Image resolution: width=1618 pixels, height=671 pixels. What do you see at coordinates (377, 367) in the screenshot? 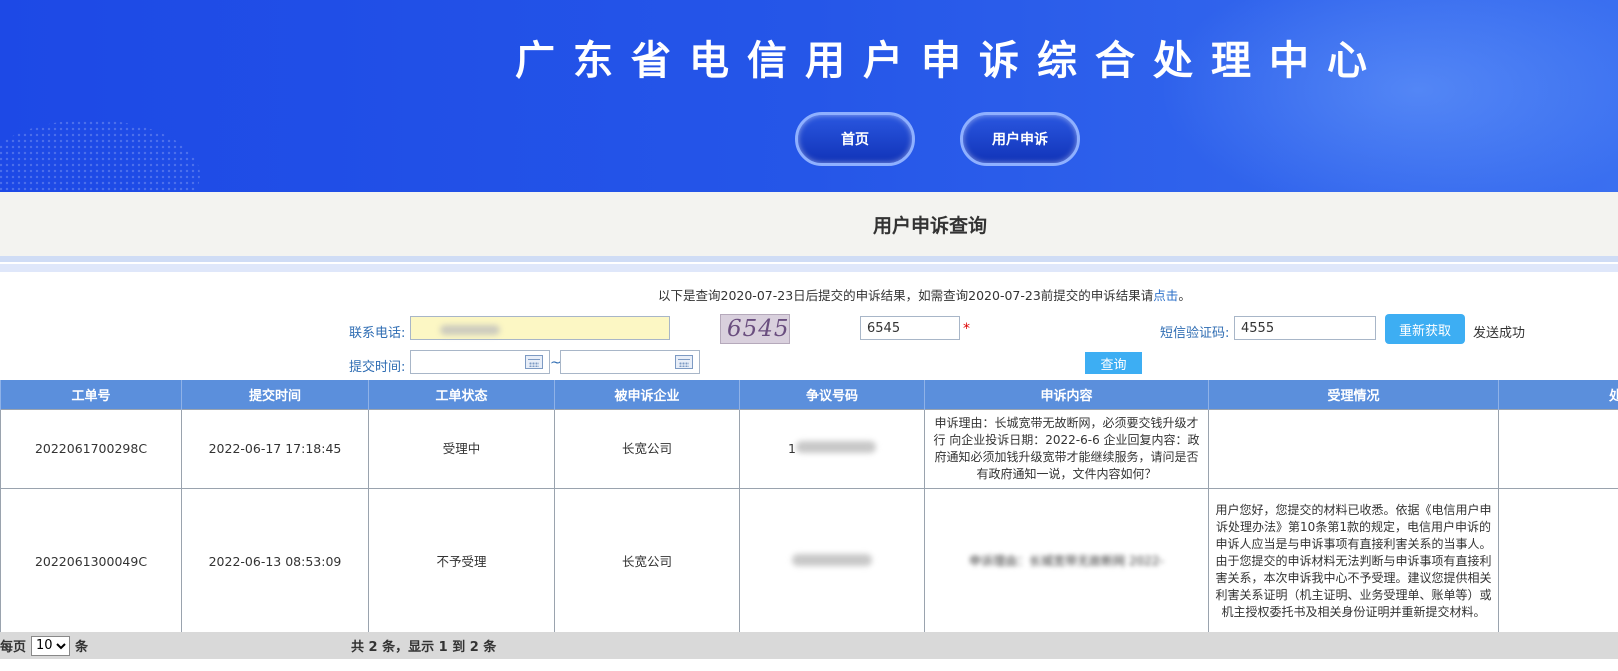
I see `submit-time-label: 提交时间:` at bounding box center [377, 367].